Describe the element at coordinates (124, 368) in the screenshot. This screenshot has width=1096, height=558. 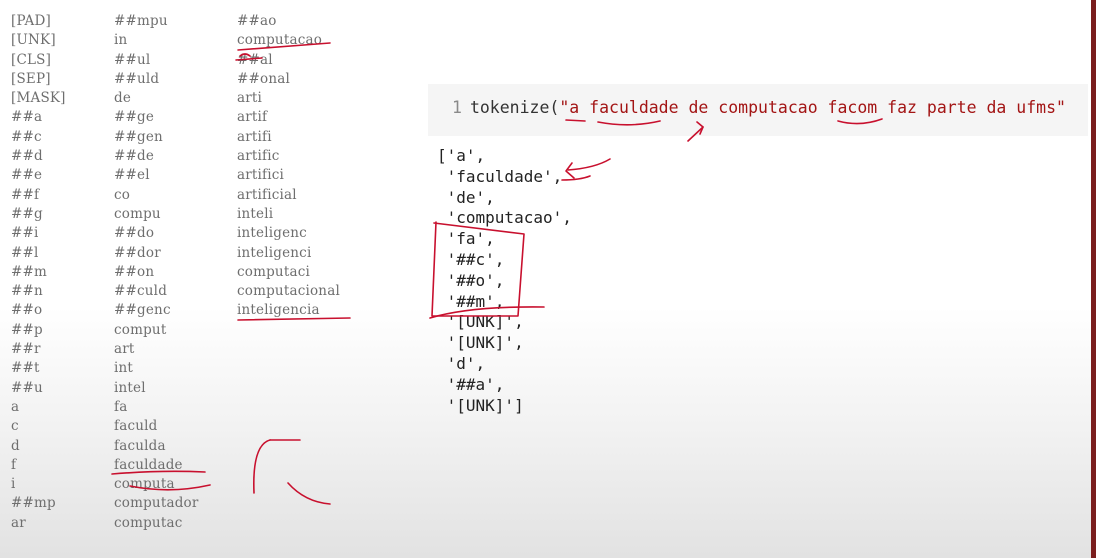
I see `vocab-token: int` at that location.